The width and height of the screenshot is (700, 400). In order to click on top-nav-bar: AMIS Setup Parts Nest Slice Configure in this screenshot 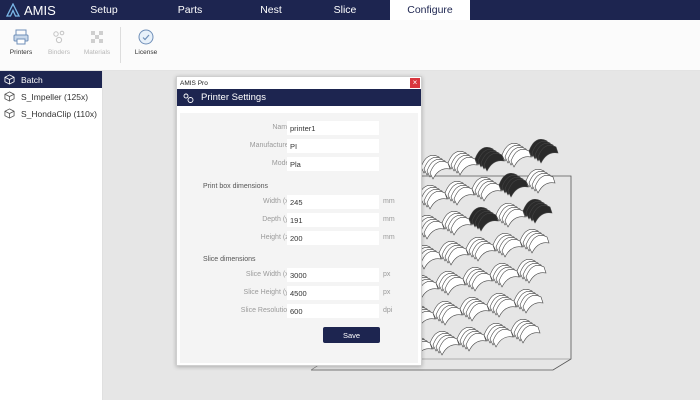, I will do `click(350, 10)`.